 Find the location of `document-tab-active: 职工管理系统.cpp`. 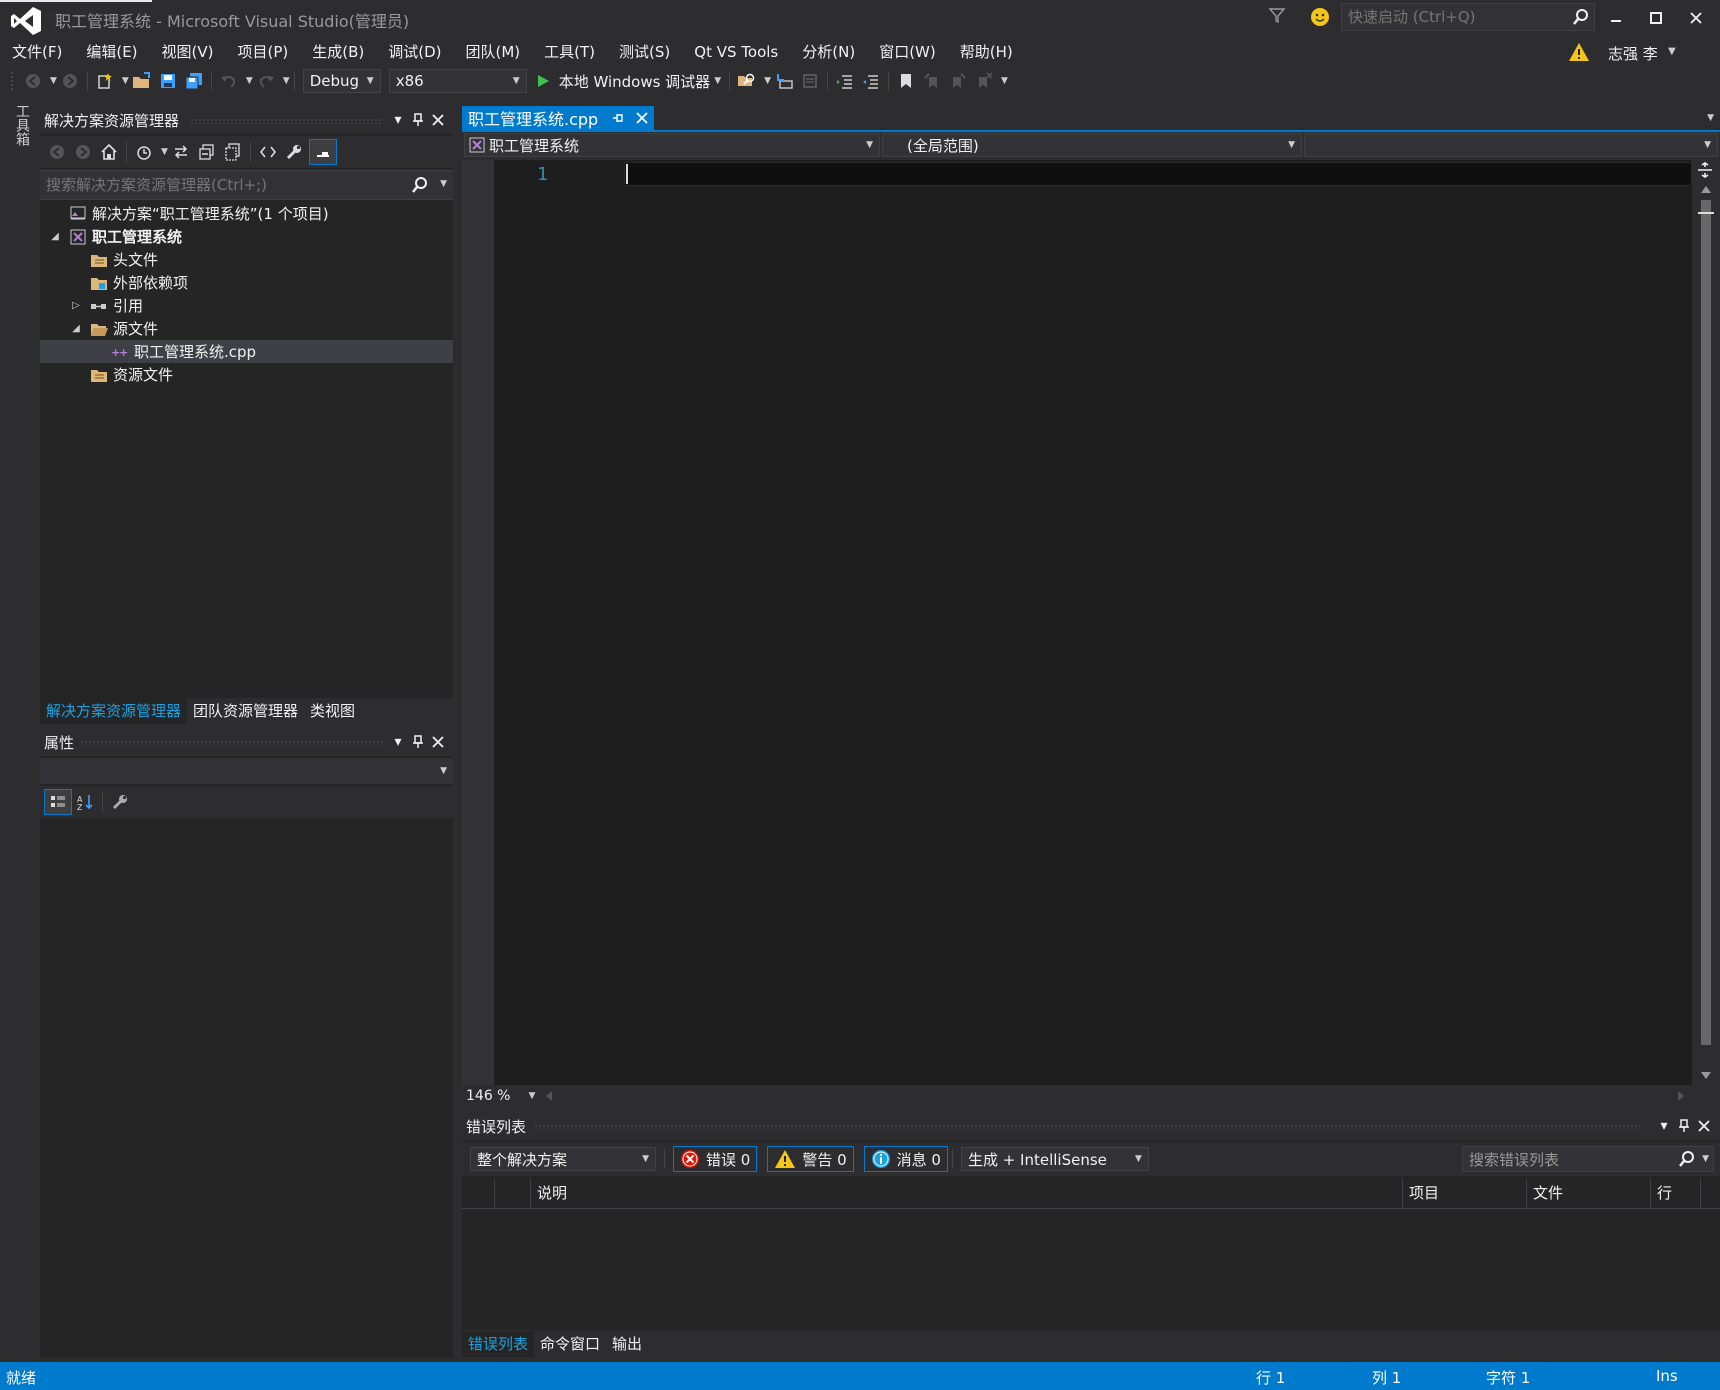

document-tab-active: 职工管理系统.cpp is located at coordinates (558, 118).